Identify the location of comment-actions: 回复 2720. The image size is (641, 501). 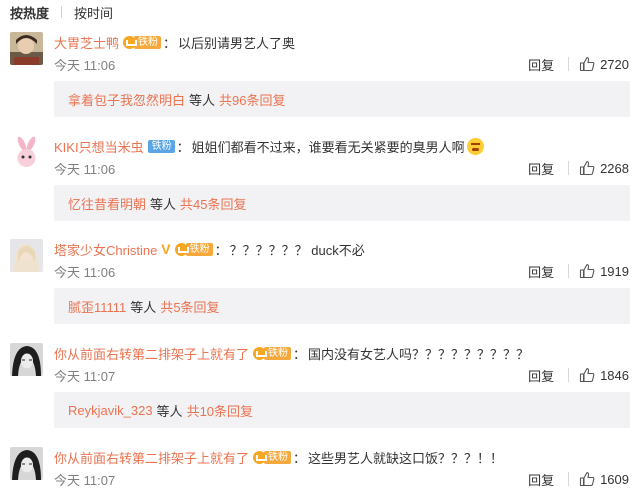
(578, 64).